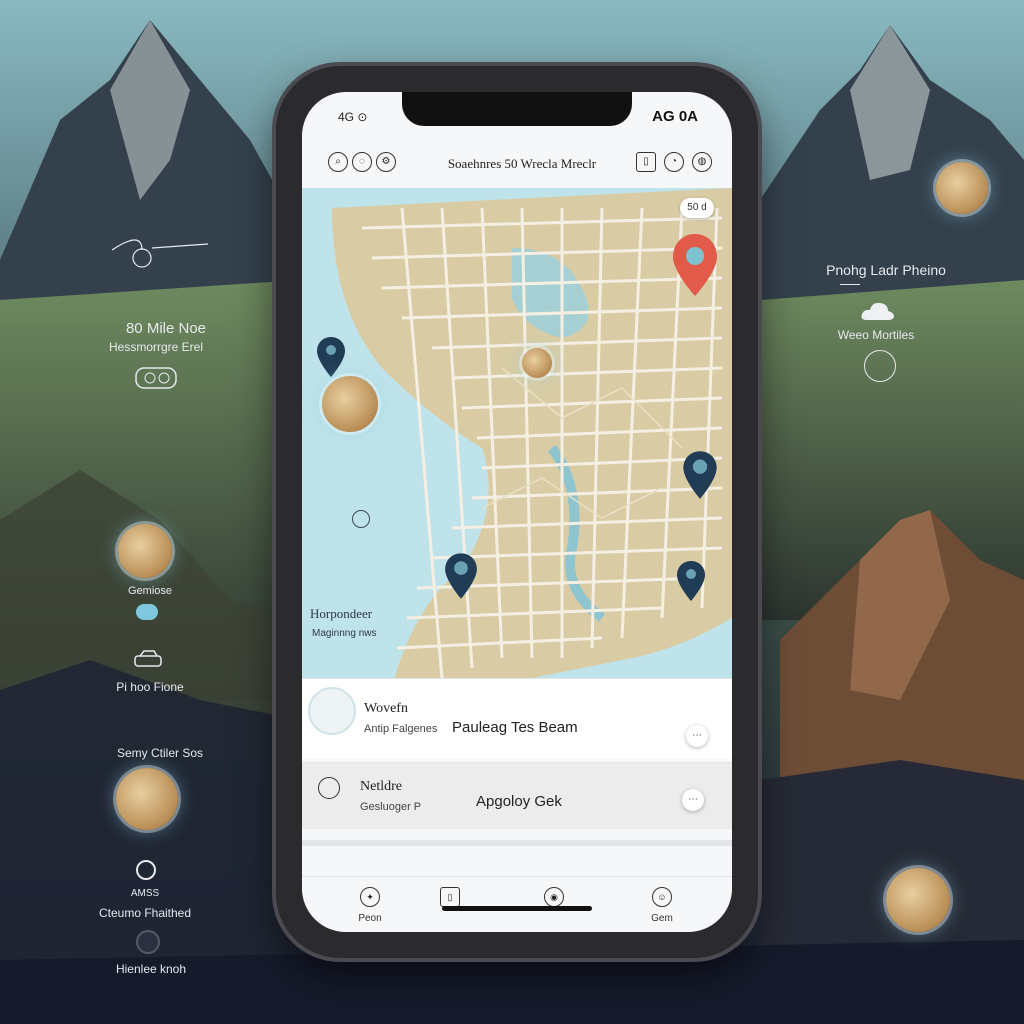 This screenshot has height=1024, width=1024. I want to click on card-divider, so click(517, 843).